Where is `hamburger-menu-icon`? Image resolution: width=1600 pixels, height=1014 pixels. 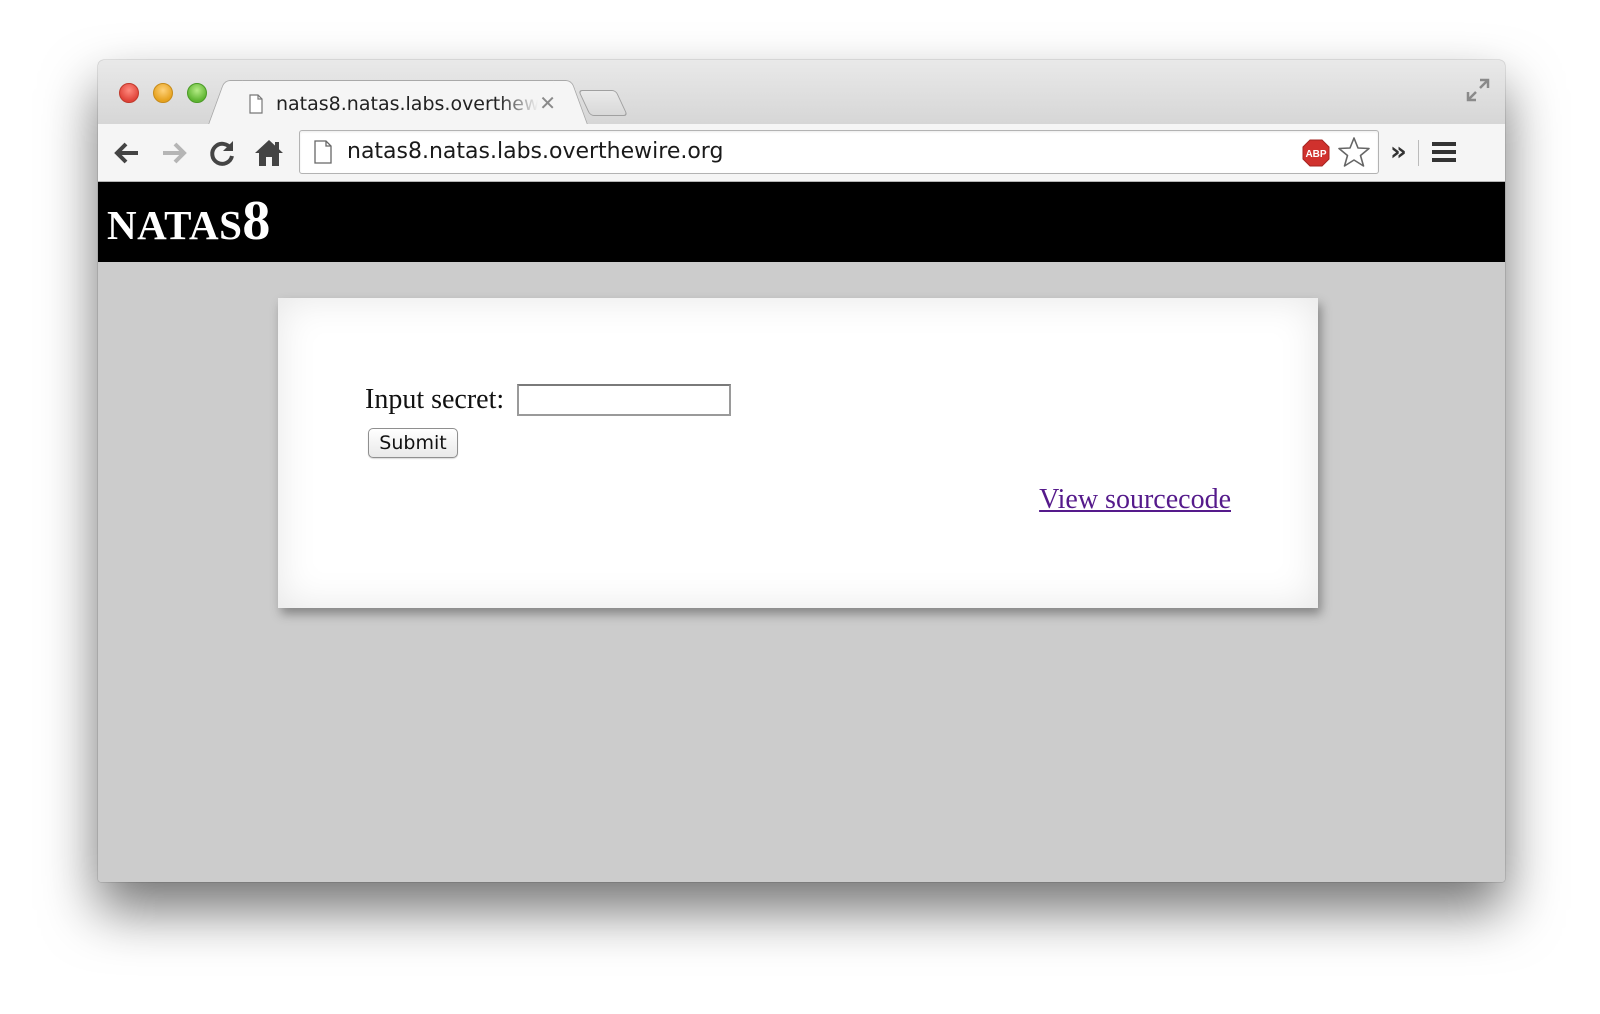
hamburger-menu-icon is located at coordinates (1444, 152).